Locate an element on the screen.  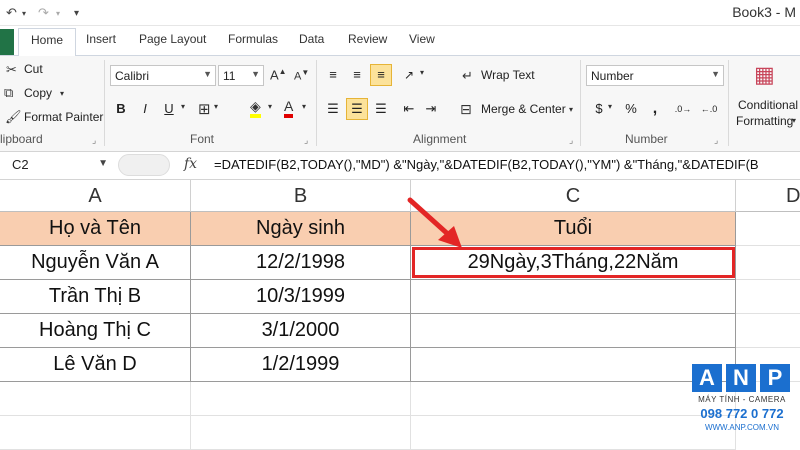
column-header-d: D is located at coordinates (768, 196).